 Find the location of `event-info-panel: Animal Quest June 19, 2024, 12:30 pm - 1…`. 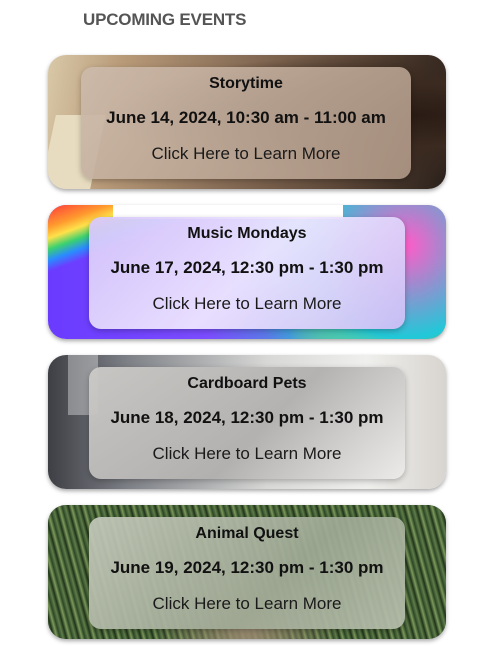

event-info-panel: Animal Quest June 19, 2024, 12:30 pm - 1… is located at coordinates (247, 573).